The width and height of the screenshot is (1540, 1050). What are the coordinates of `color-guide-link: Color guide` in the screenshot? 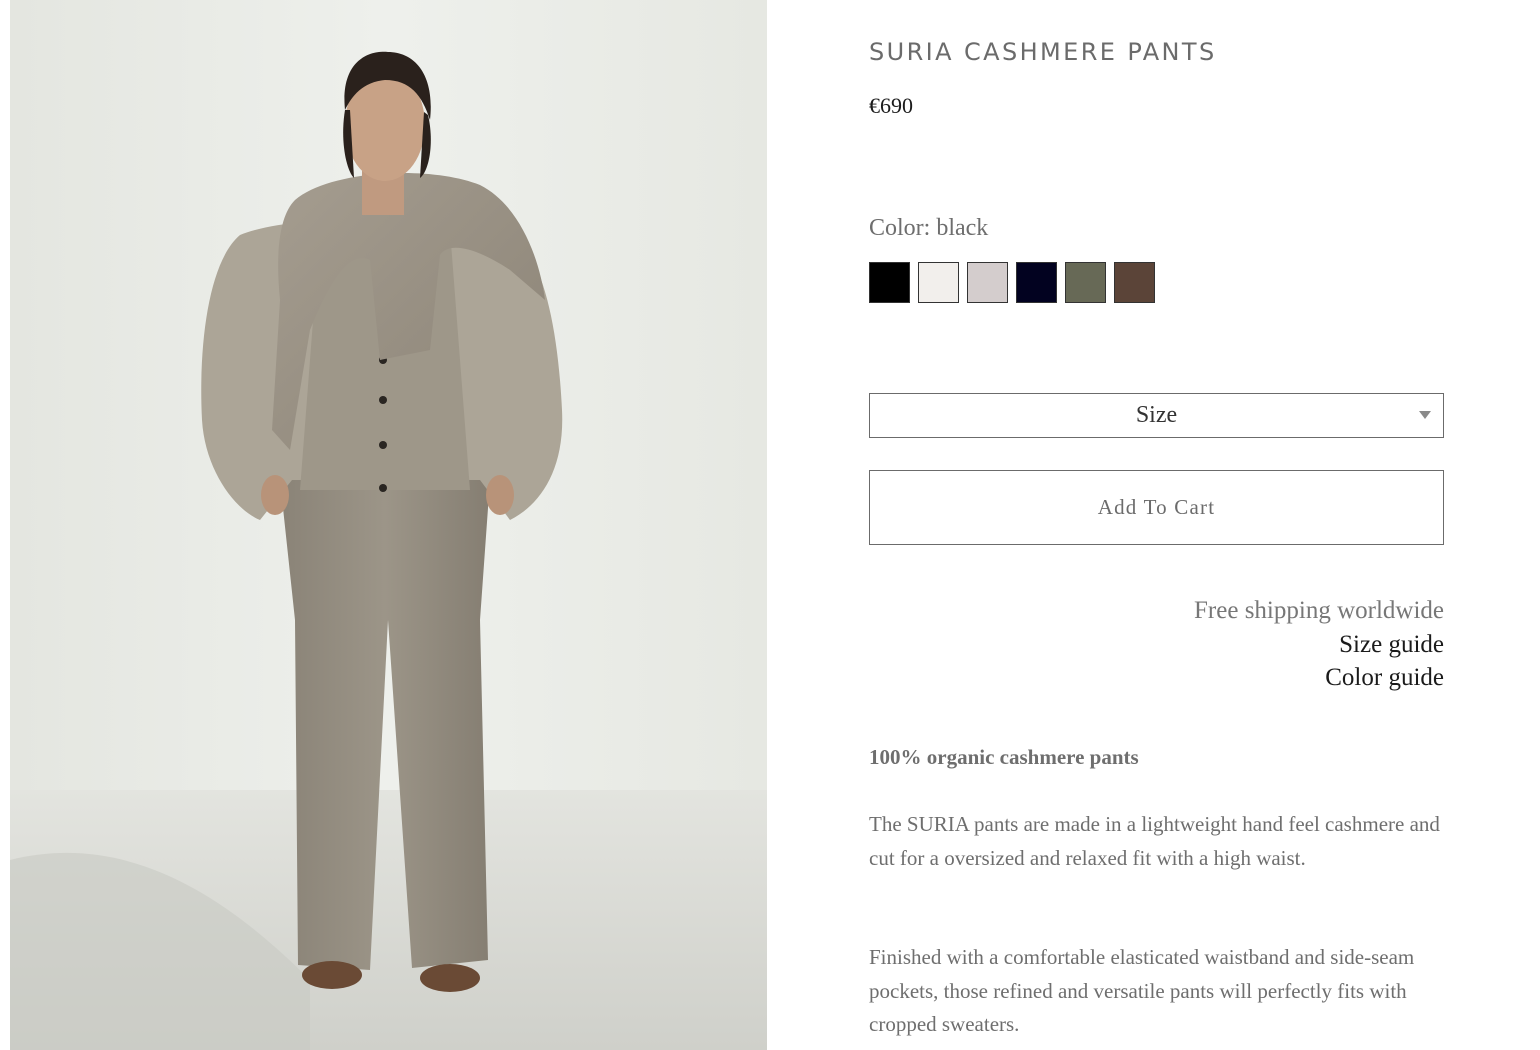 It's located at (1319, 678).